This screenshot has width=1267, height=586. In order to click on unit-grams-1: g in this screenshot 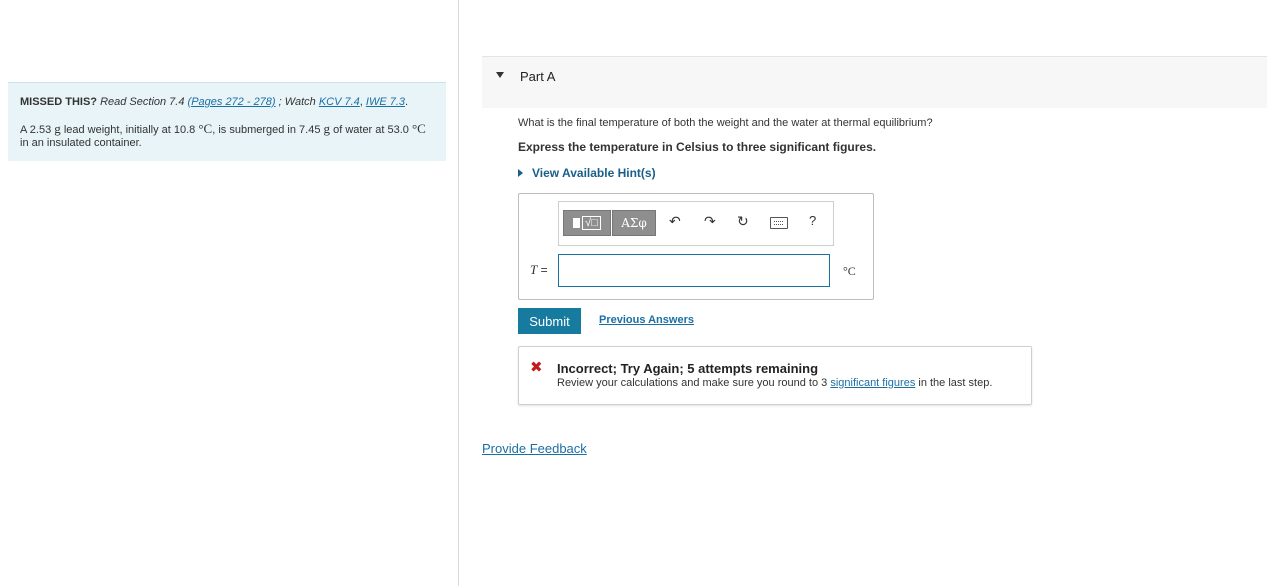, I will do `click(57, 128)`.